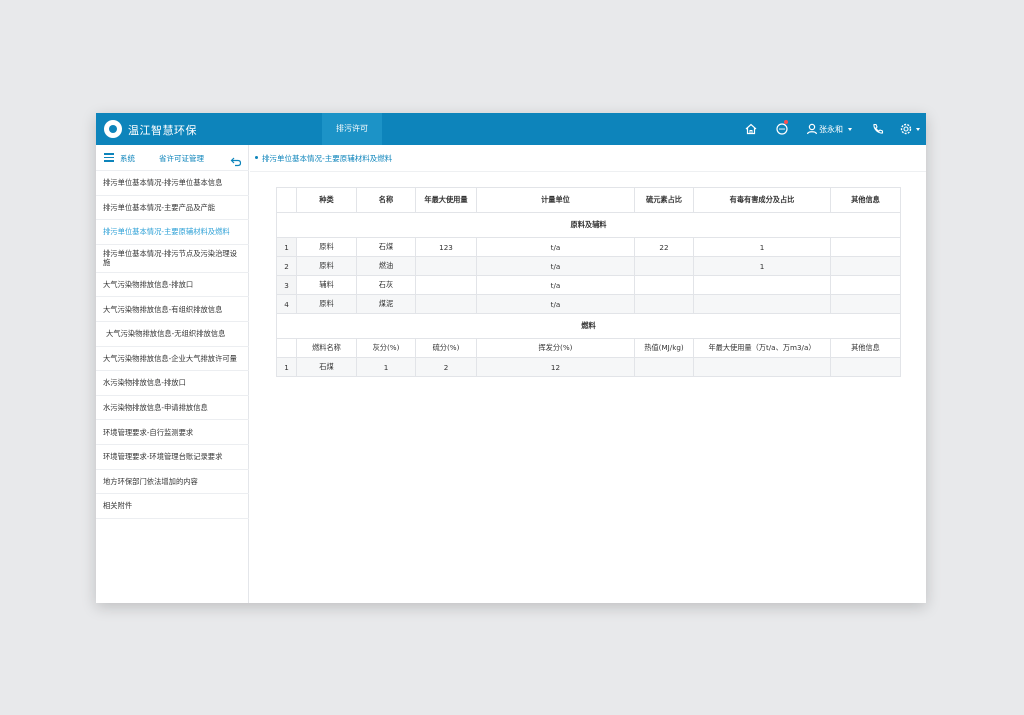  I want to click on notification-badge, so click(786, 122).